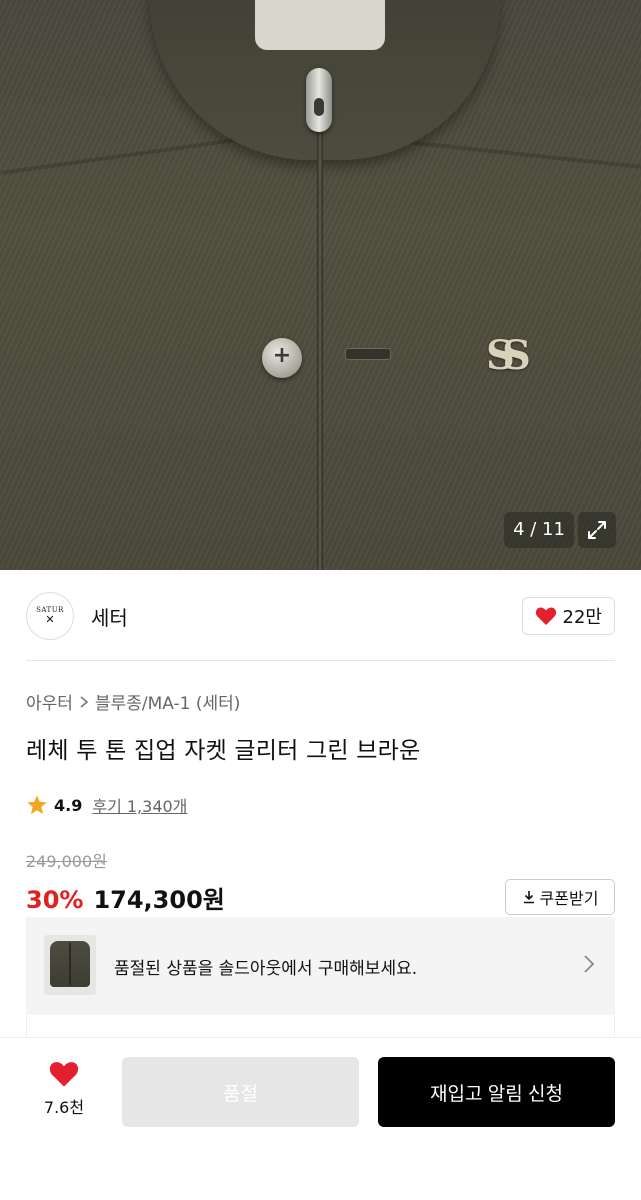 Image resolution: width=641 pixels, height=1200 pixels. Describe the element at coordinates (50, 619) in the screenshot. I see `brand-logo-mark: ✕` at that location.